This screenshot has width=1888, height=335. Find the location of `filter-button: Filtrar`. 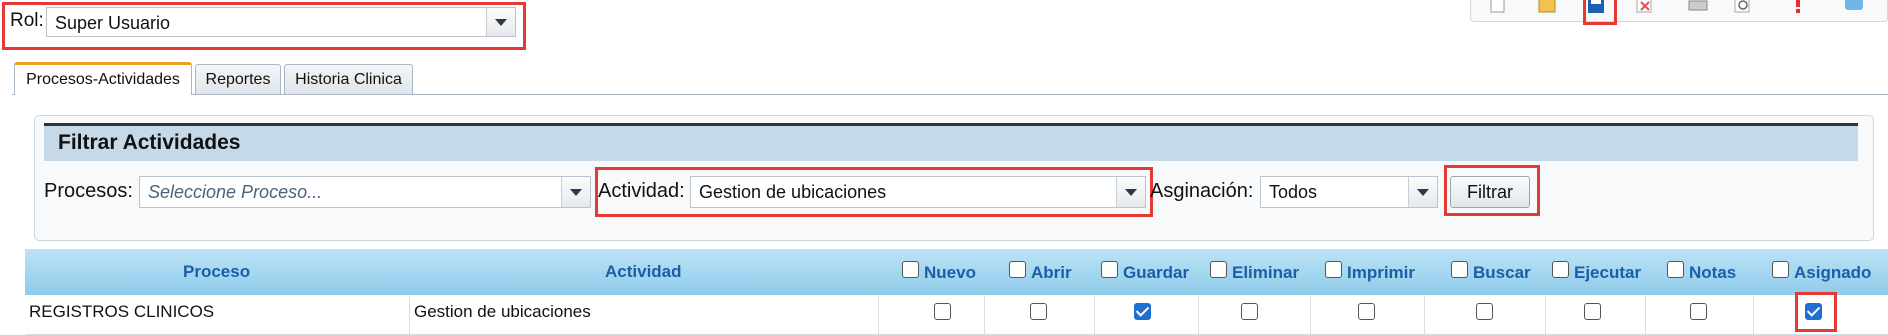

filter-button: Filtrar is located at coordinates (1490, 192).